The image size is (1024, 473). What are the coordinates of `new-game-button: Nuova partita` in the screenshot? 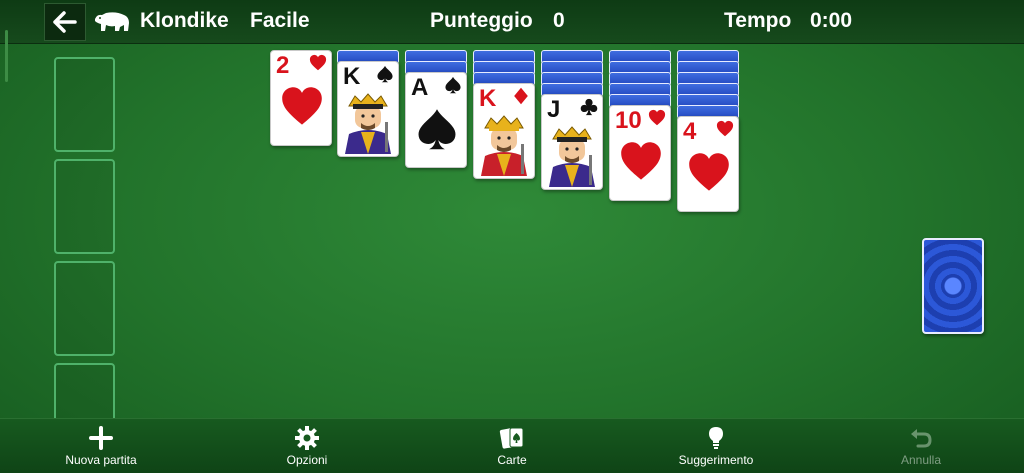 It's located at (101, 448).